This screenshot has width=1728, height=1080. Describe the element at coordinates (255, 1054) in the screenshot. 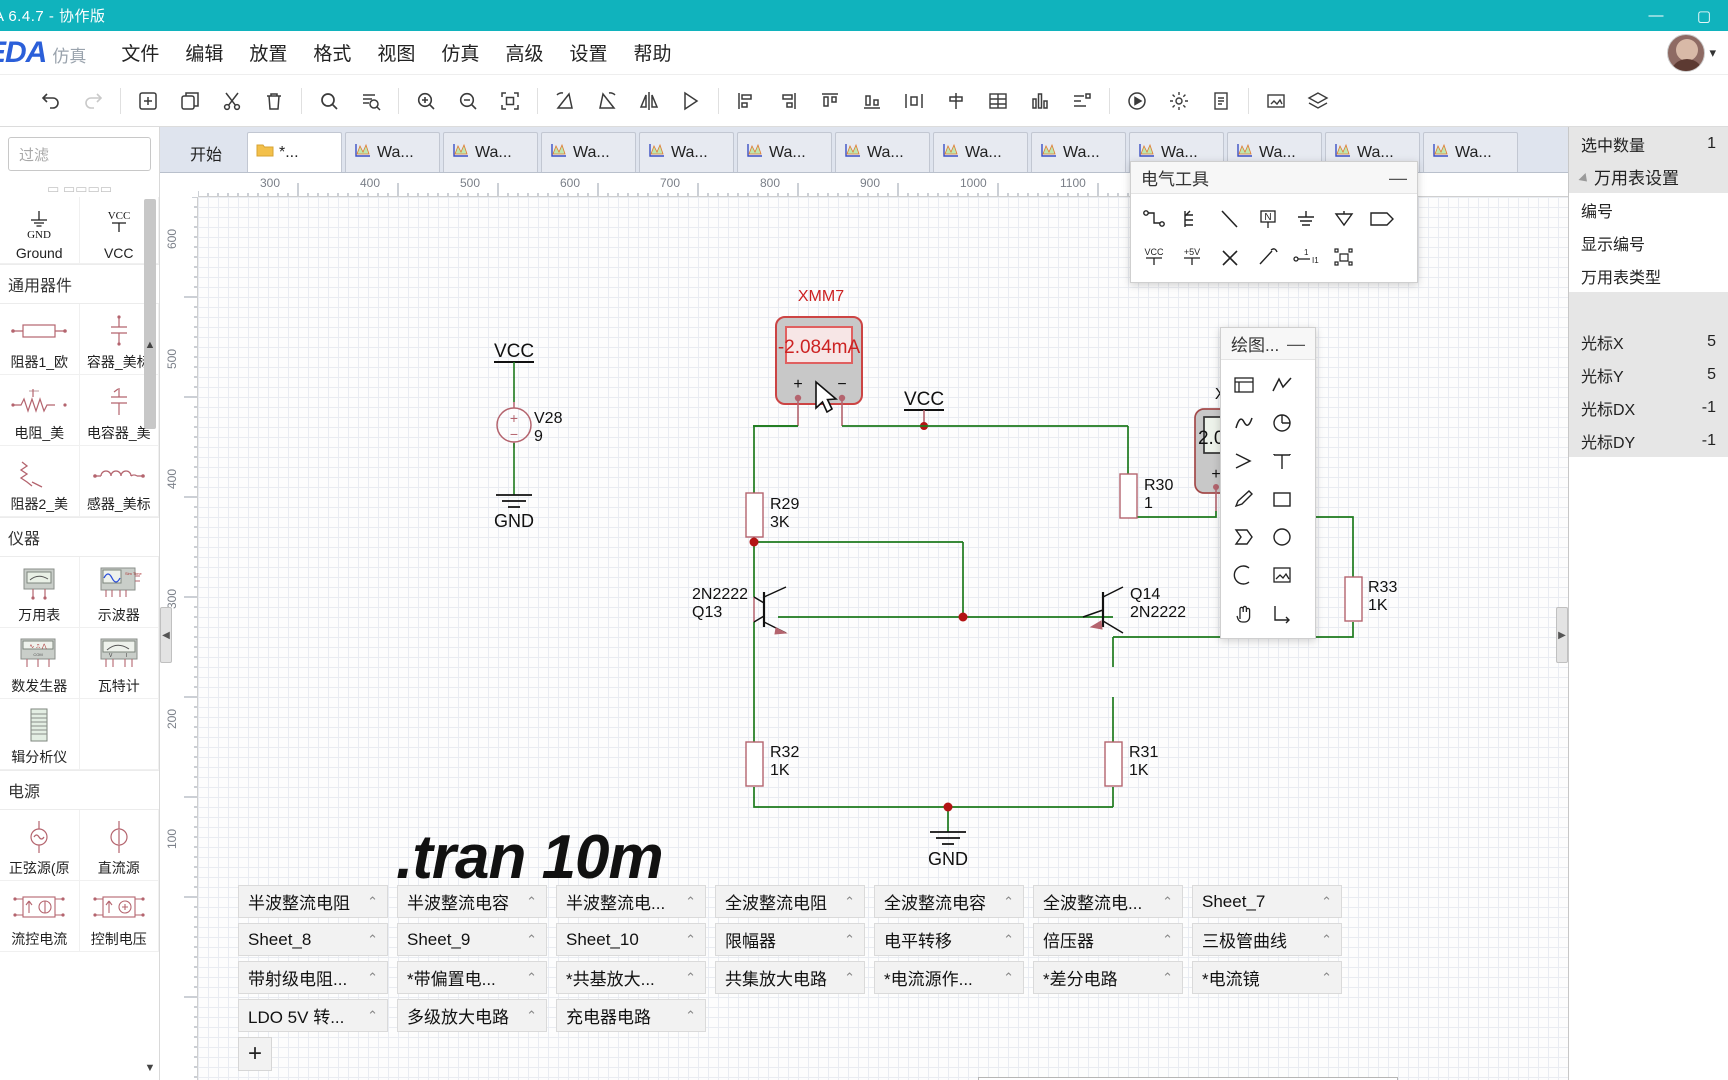

I see `add-sheet-button: +` at that location.